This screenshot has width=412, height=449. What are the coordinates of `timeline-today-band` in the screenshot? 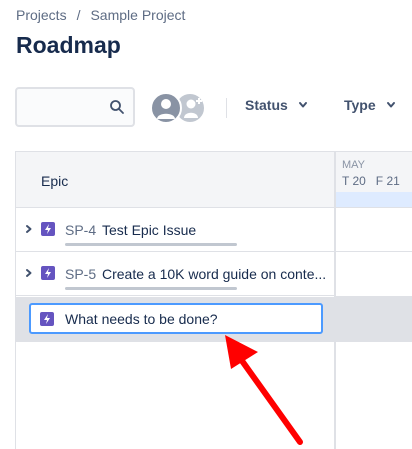 It's located at (374, 200).